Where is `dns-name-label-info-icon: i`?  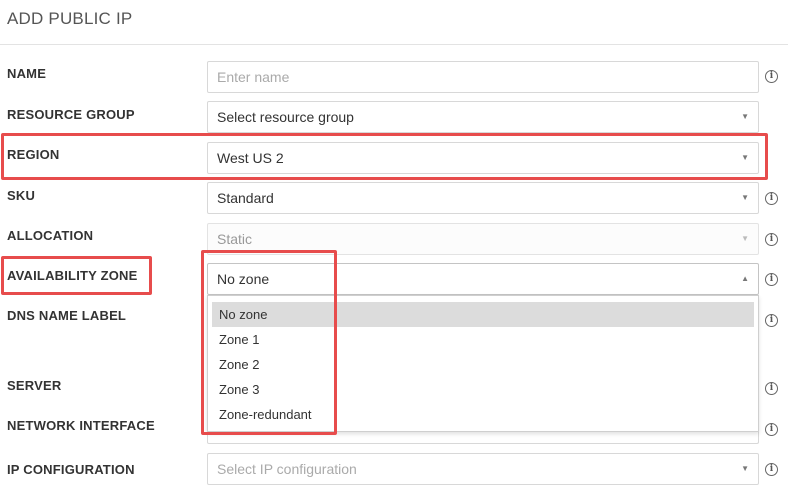
dns-name-label-info-icon: i is located at coordinates (771, 320).